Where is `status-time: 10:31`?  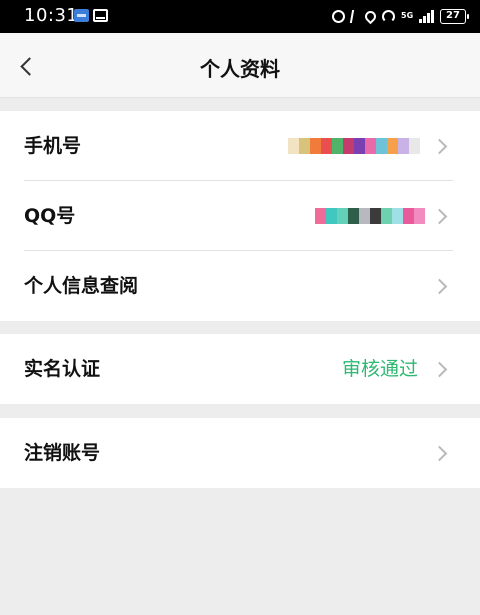
status-time: 10:31 is located at coordinates (51, 15).